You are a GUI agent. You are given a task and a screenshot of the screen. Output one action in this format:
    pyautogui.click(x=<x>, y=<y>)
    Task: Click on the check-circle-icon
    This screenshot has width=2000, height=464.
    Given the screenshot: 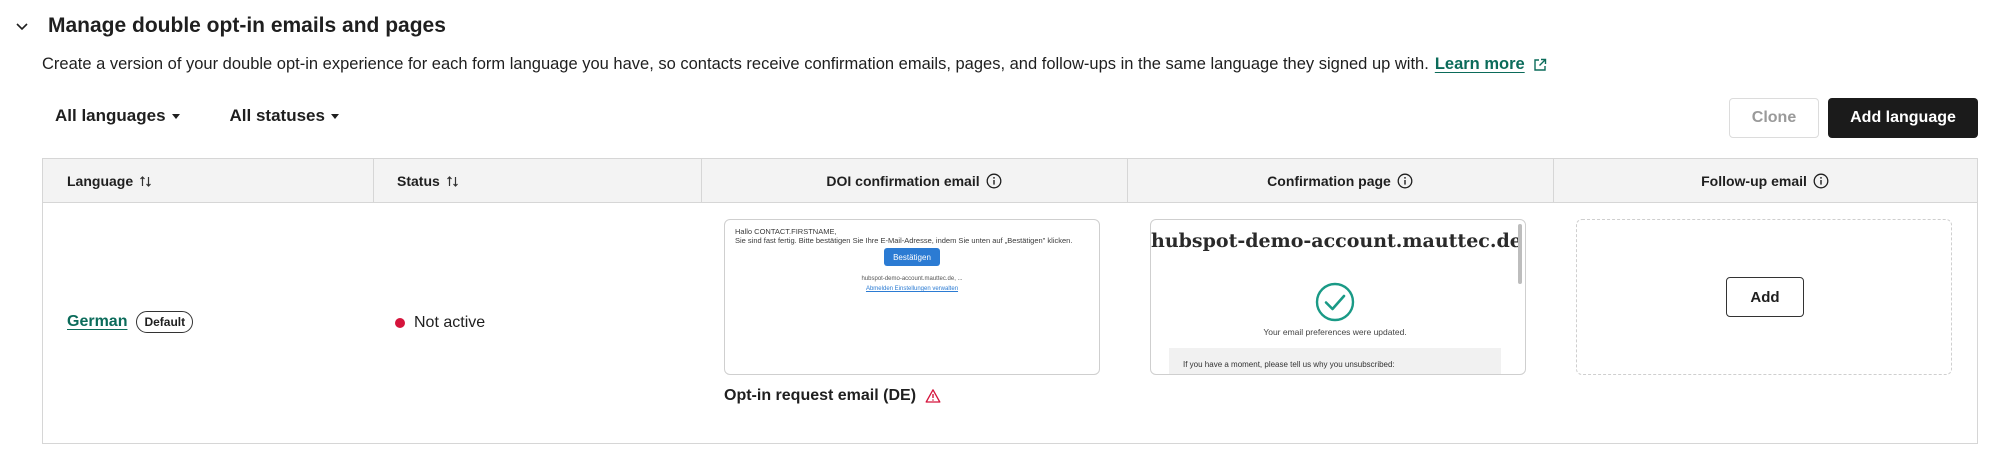 What is the action you would take?
    pyautogui.click(x=1335, y=302)
    